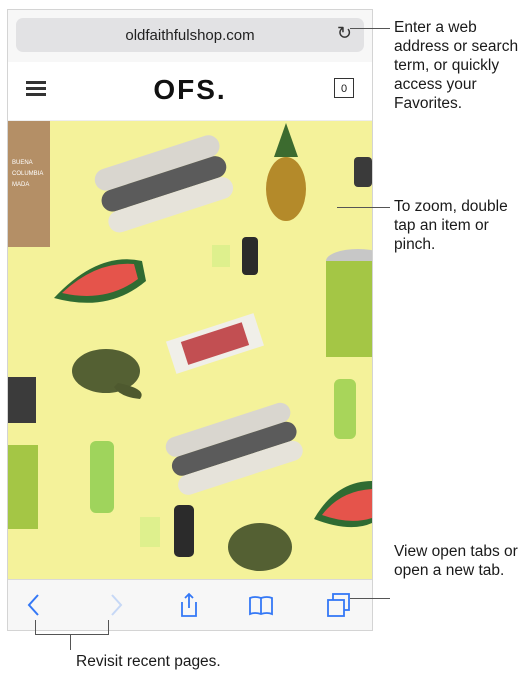 The height and width of the screenshot is (695, 530). I want to click on tabs-icon, so click(339, 605).